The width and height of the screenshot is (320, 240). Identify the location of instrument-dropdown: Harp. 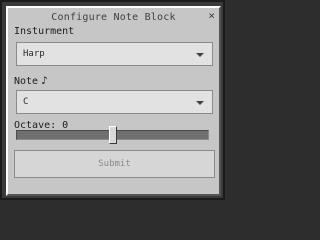
(114, 54).